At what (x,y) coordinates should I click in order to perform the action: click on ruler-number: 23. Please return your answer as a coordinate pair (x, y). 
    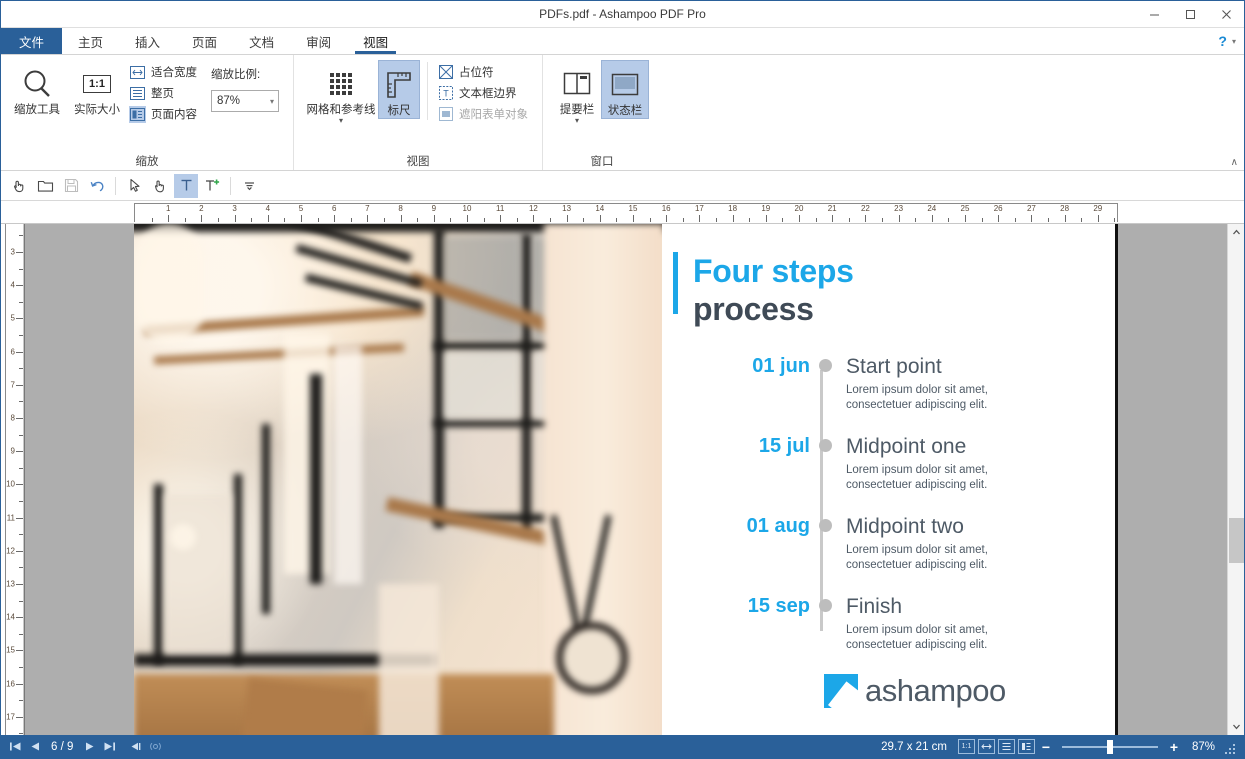
    Looking at the image, I should click on (899, 208).